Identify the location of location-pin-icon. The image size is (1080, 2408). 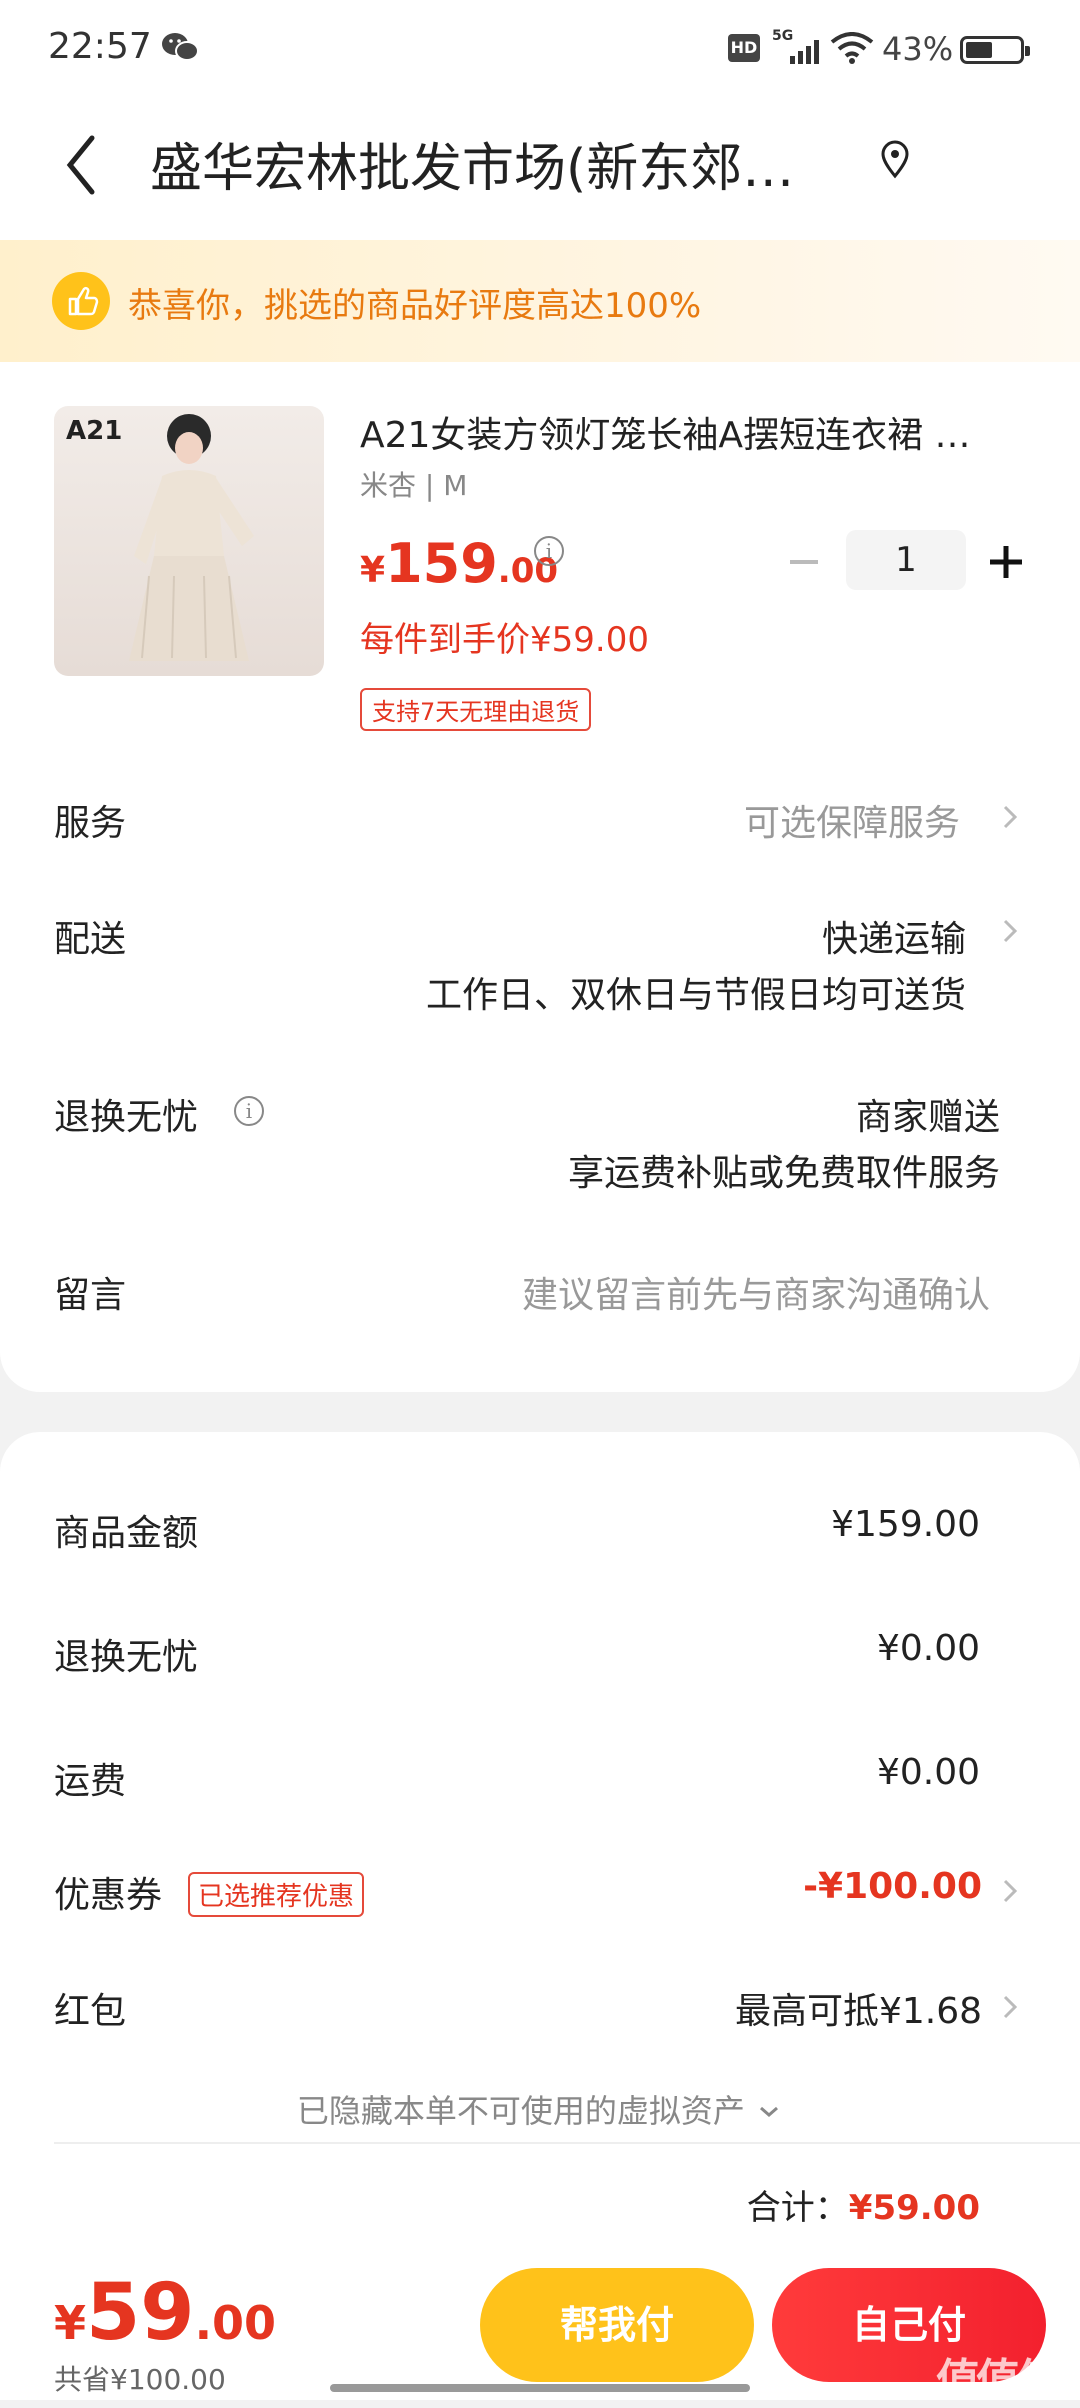
(895, 160).